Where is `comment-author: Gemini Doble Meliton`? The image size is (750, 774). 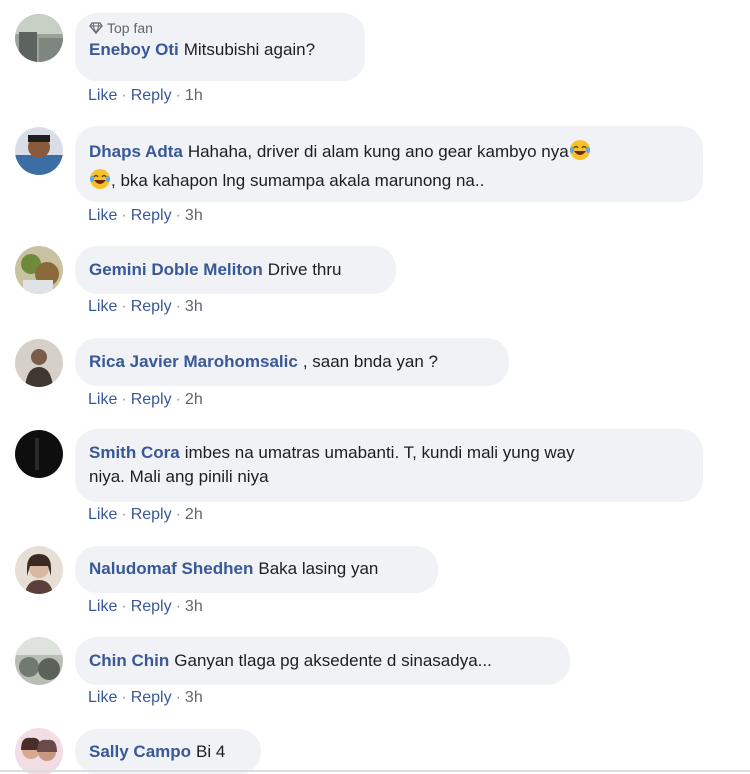
comment-author: Gemini Doble Meliton is located at coordinates (176, 269).